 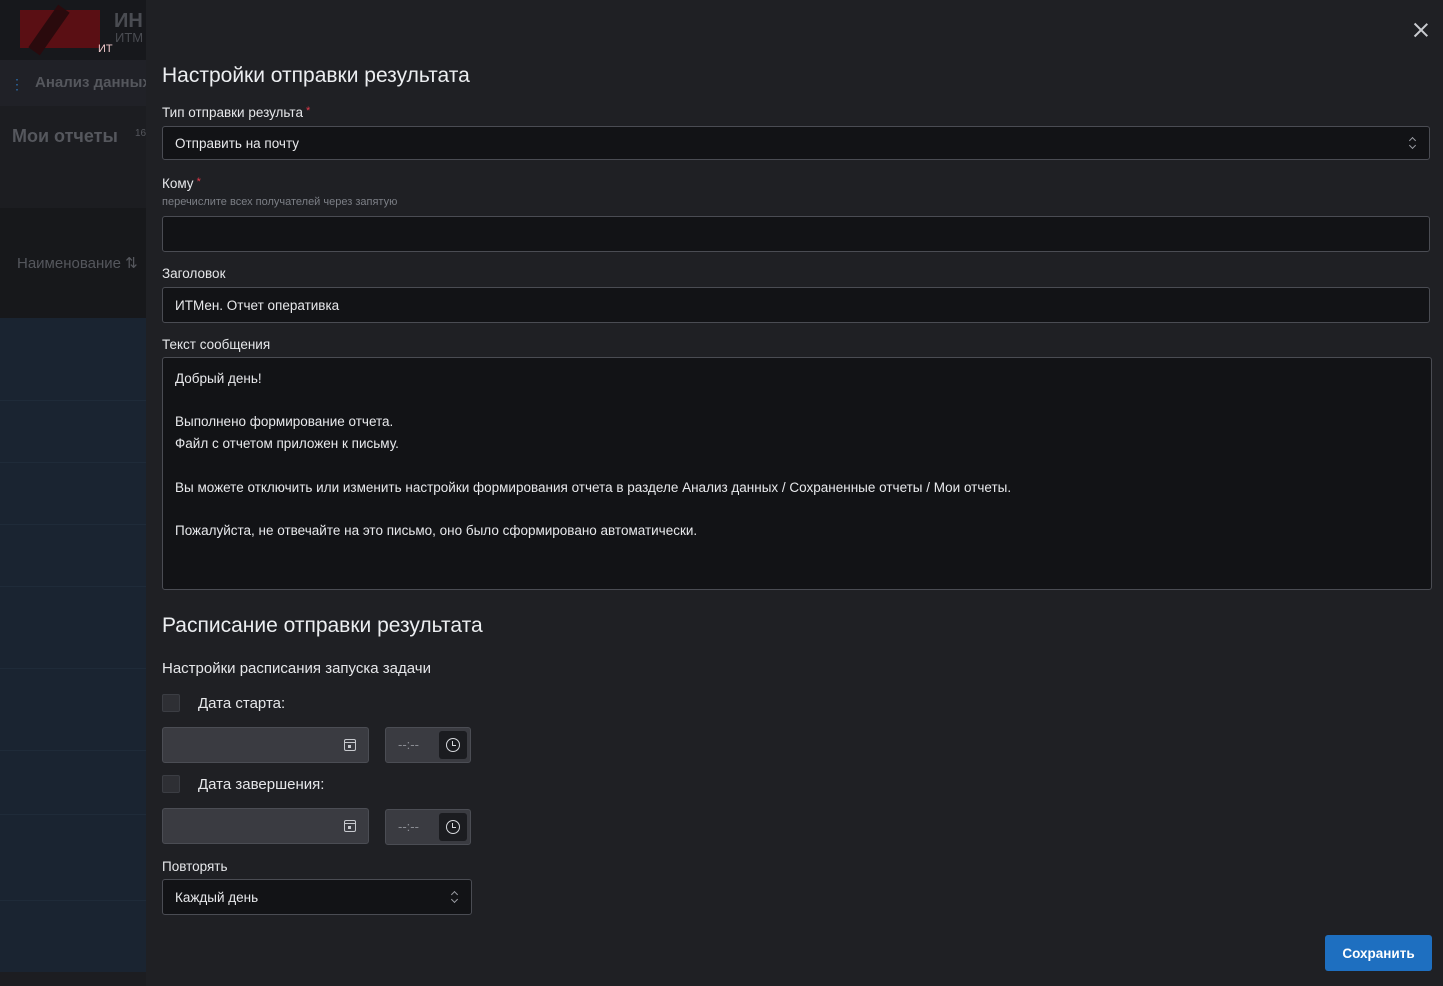 I want to click on app-header: ИТ ИН ИТМ, so click(x=73, y=30).